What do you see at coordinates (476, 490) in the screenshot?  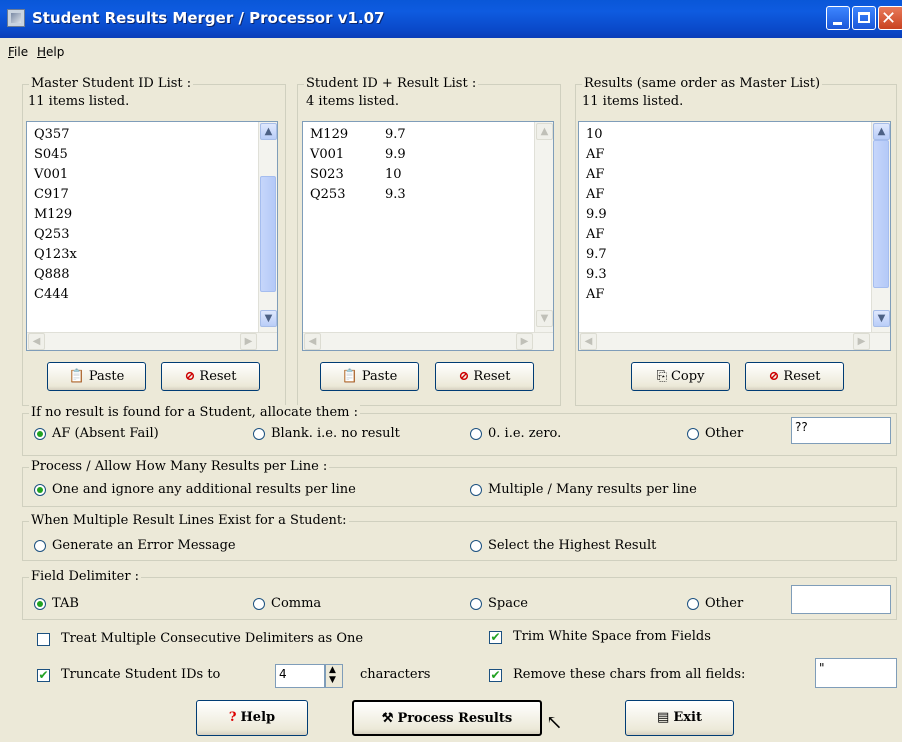 I see `radio-multiple-per-line` at bounding box center [476, 490].